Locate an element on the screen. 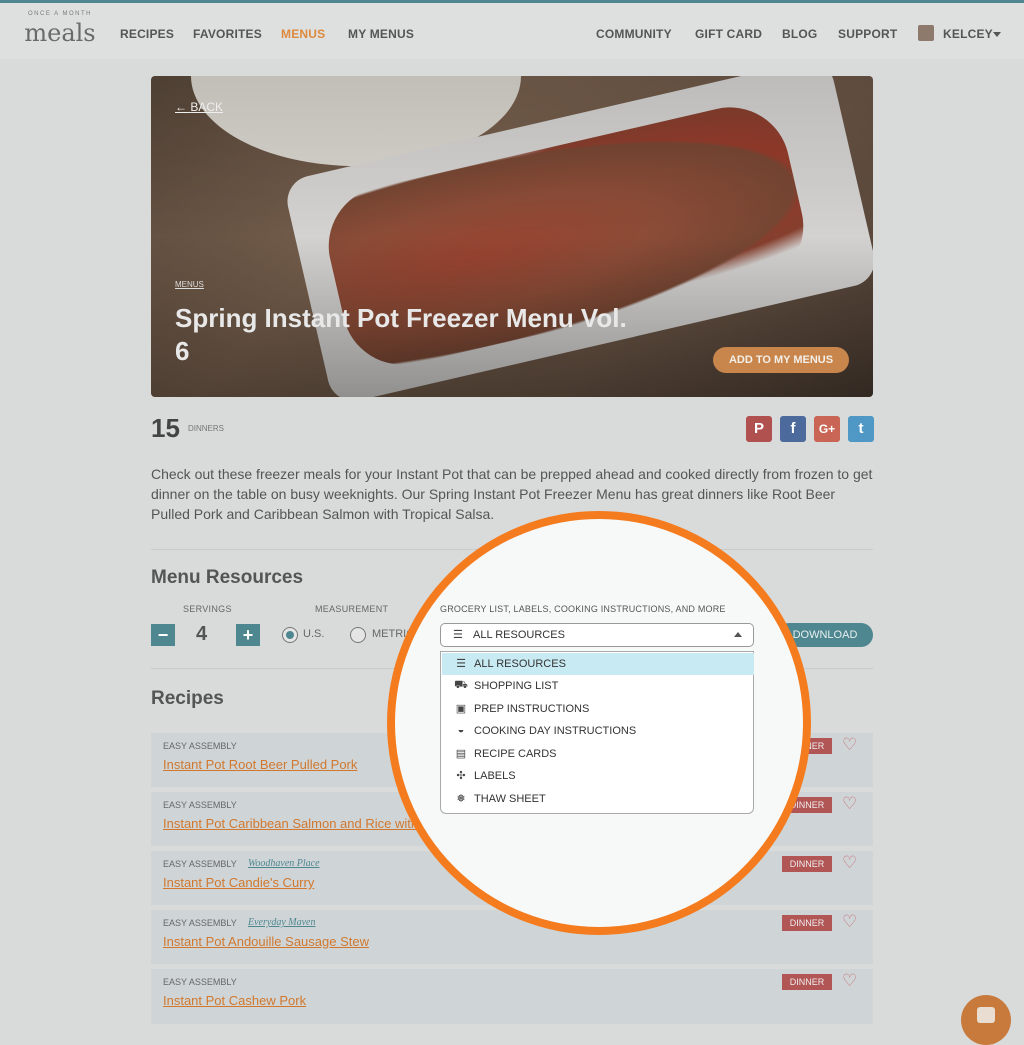  us-radio is located at coordinates (290, 635).